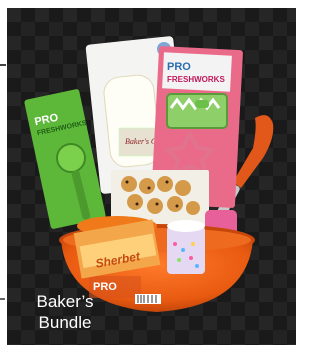 The height and width of the screenshot is (348, 320). I want to click on pink-pack-brand-sub: FRESHWORKS, so click(196, 79).